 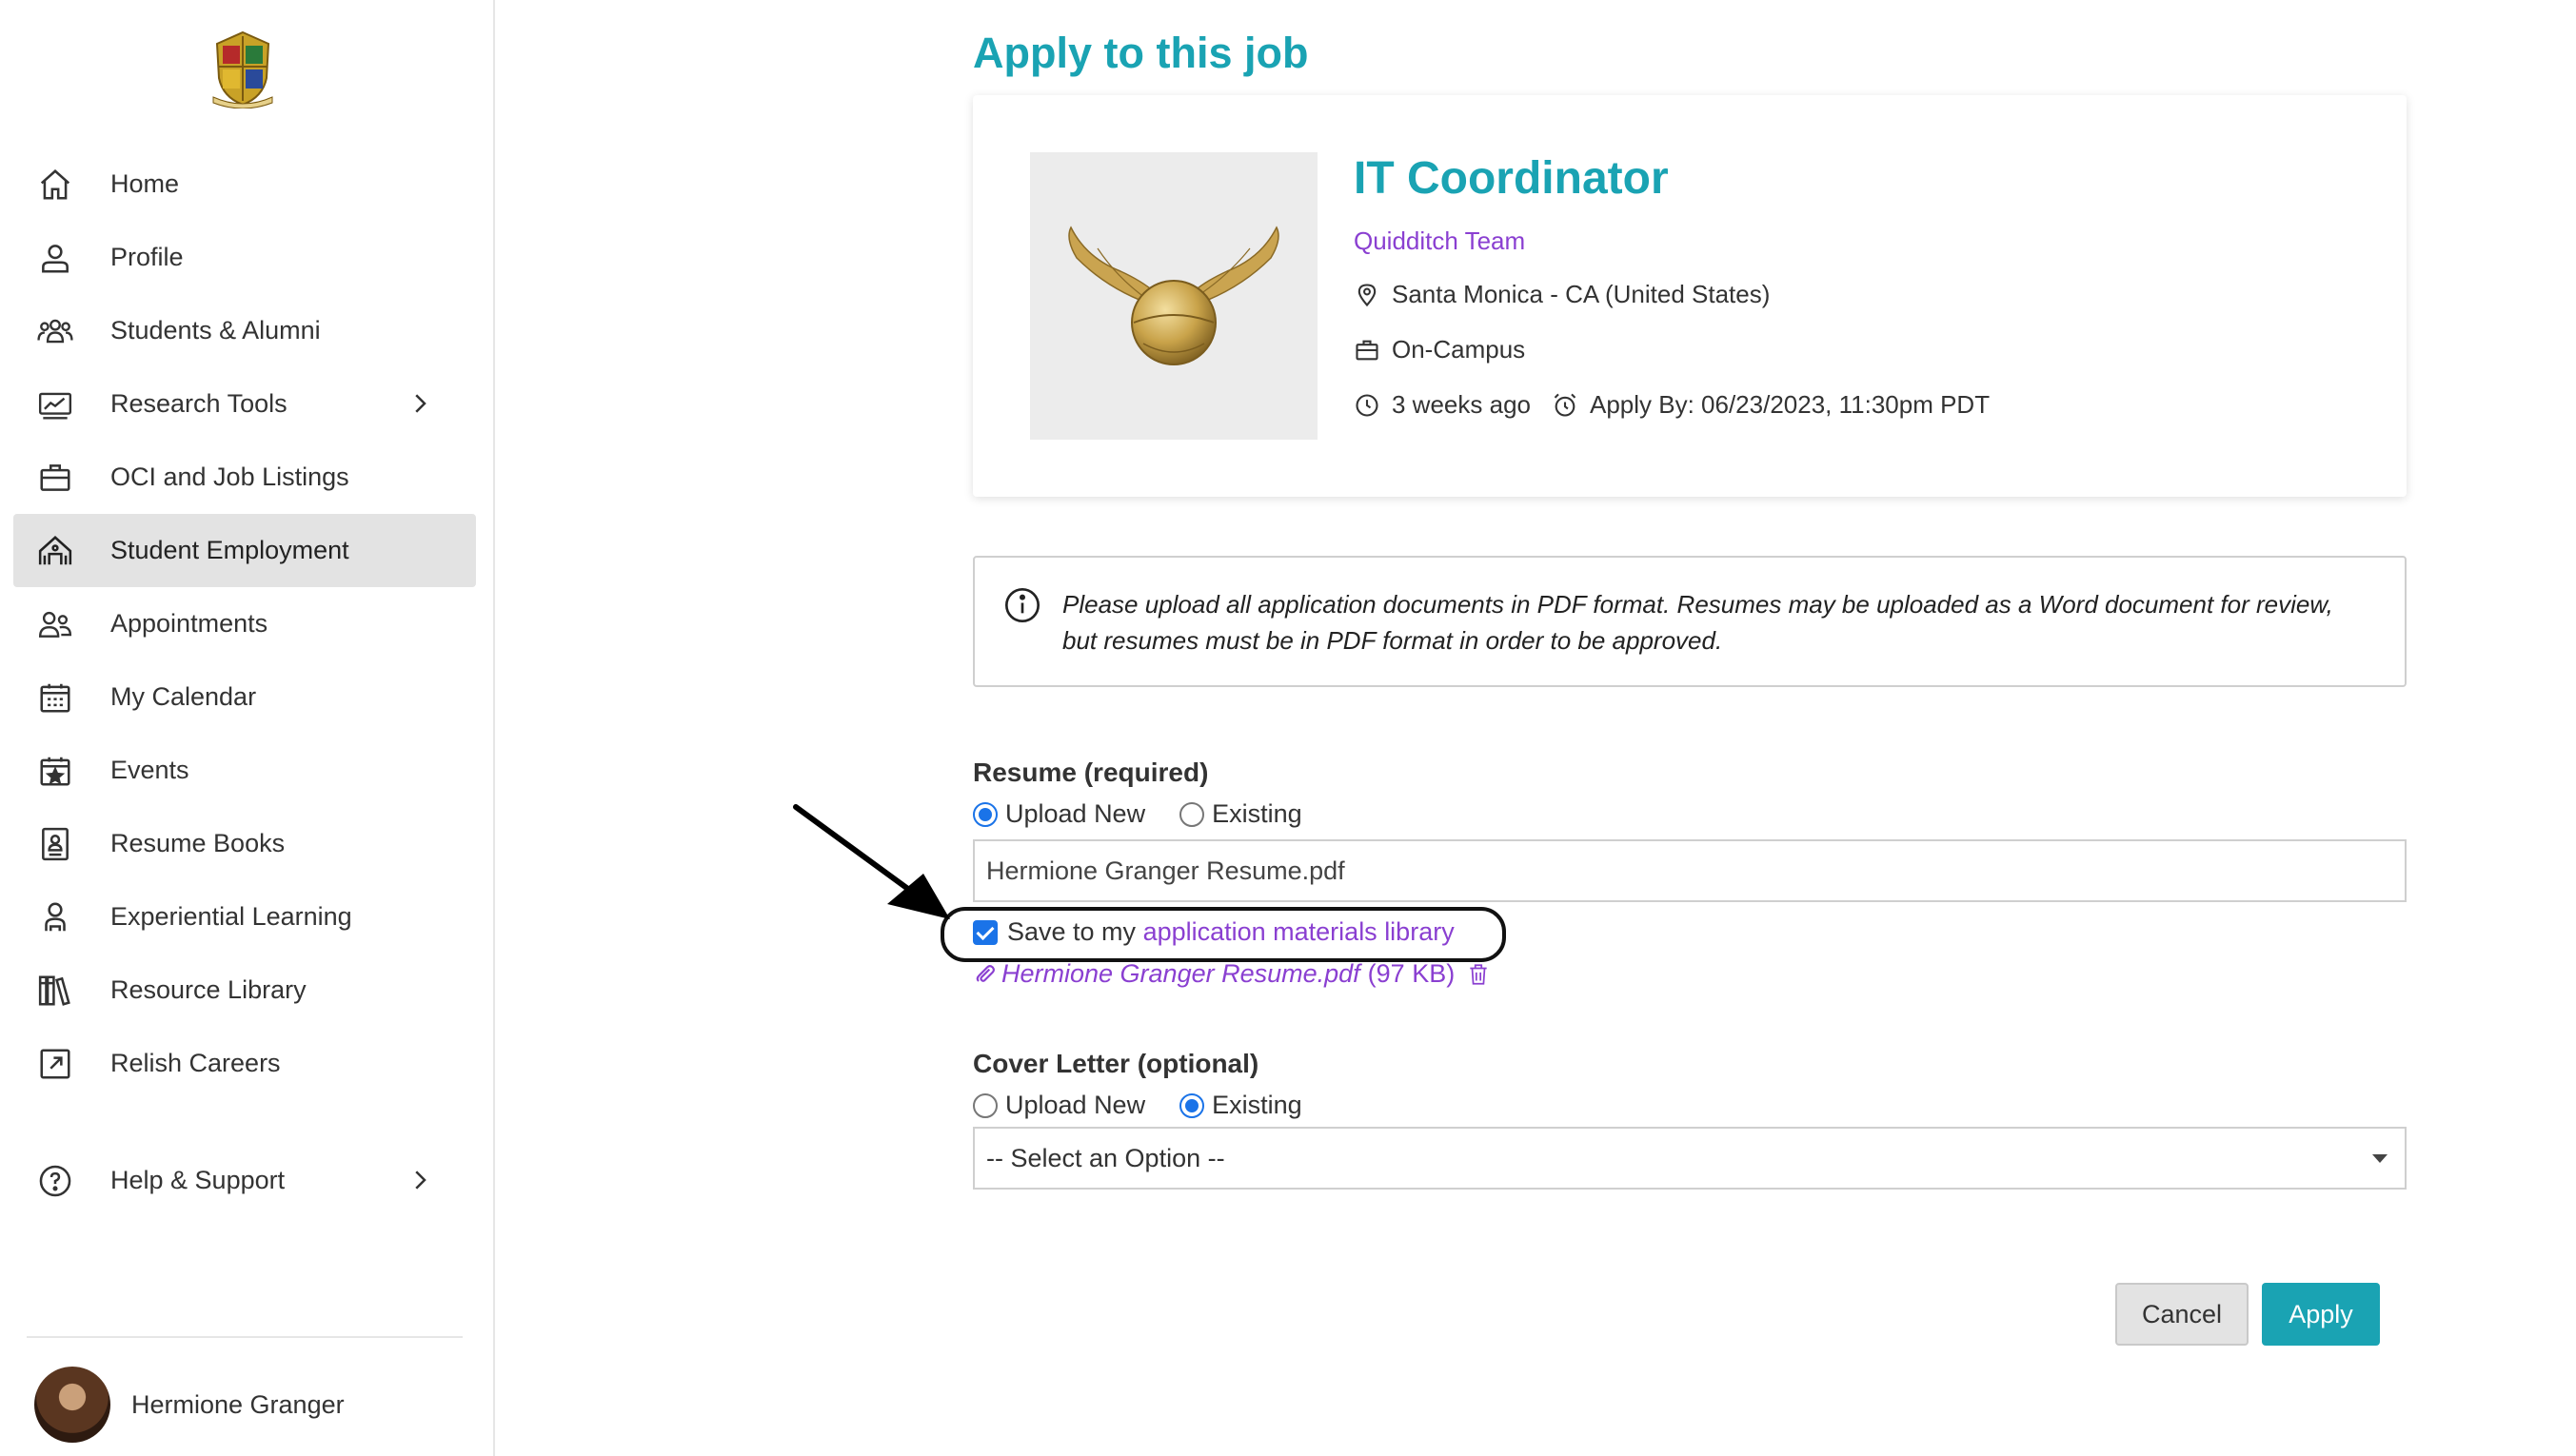 I want to click on sidebar-item-research-tools: Research Tools, so click(x=244, y=404).